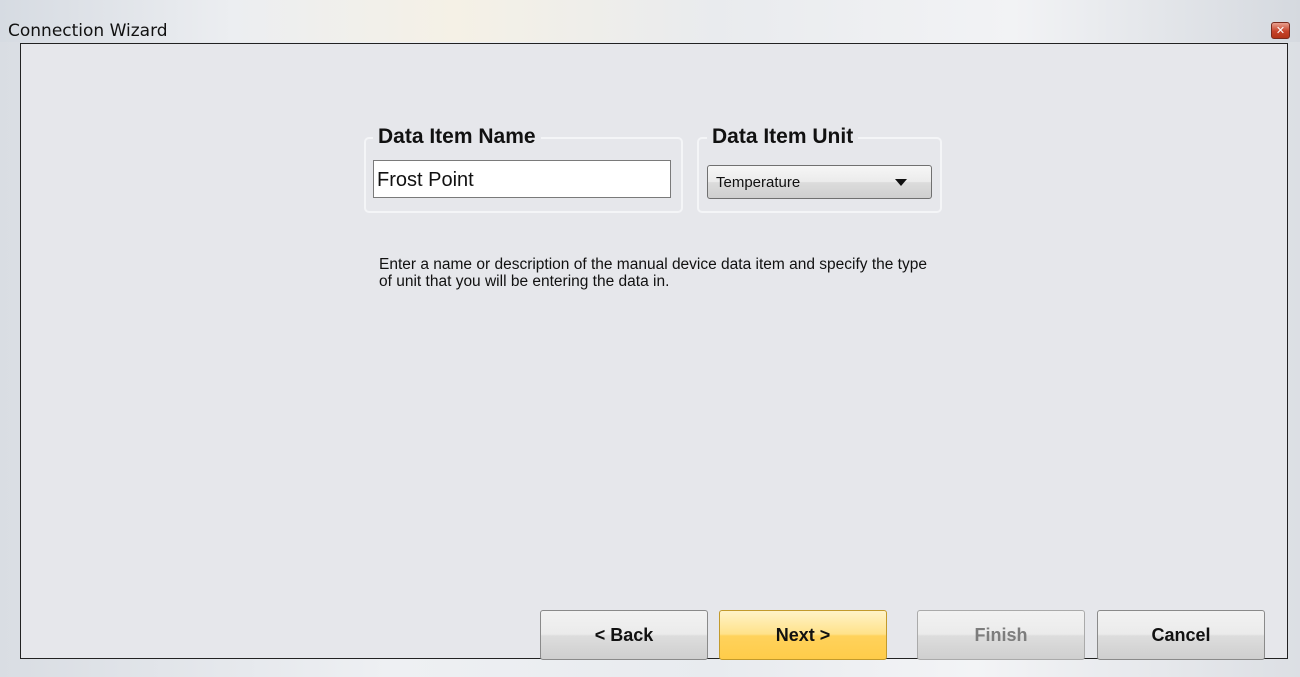 The height and width of the screenshot is (677, 1300). I want to click on data-item-name-label: Data Item Name, so click(457, 137).